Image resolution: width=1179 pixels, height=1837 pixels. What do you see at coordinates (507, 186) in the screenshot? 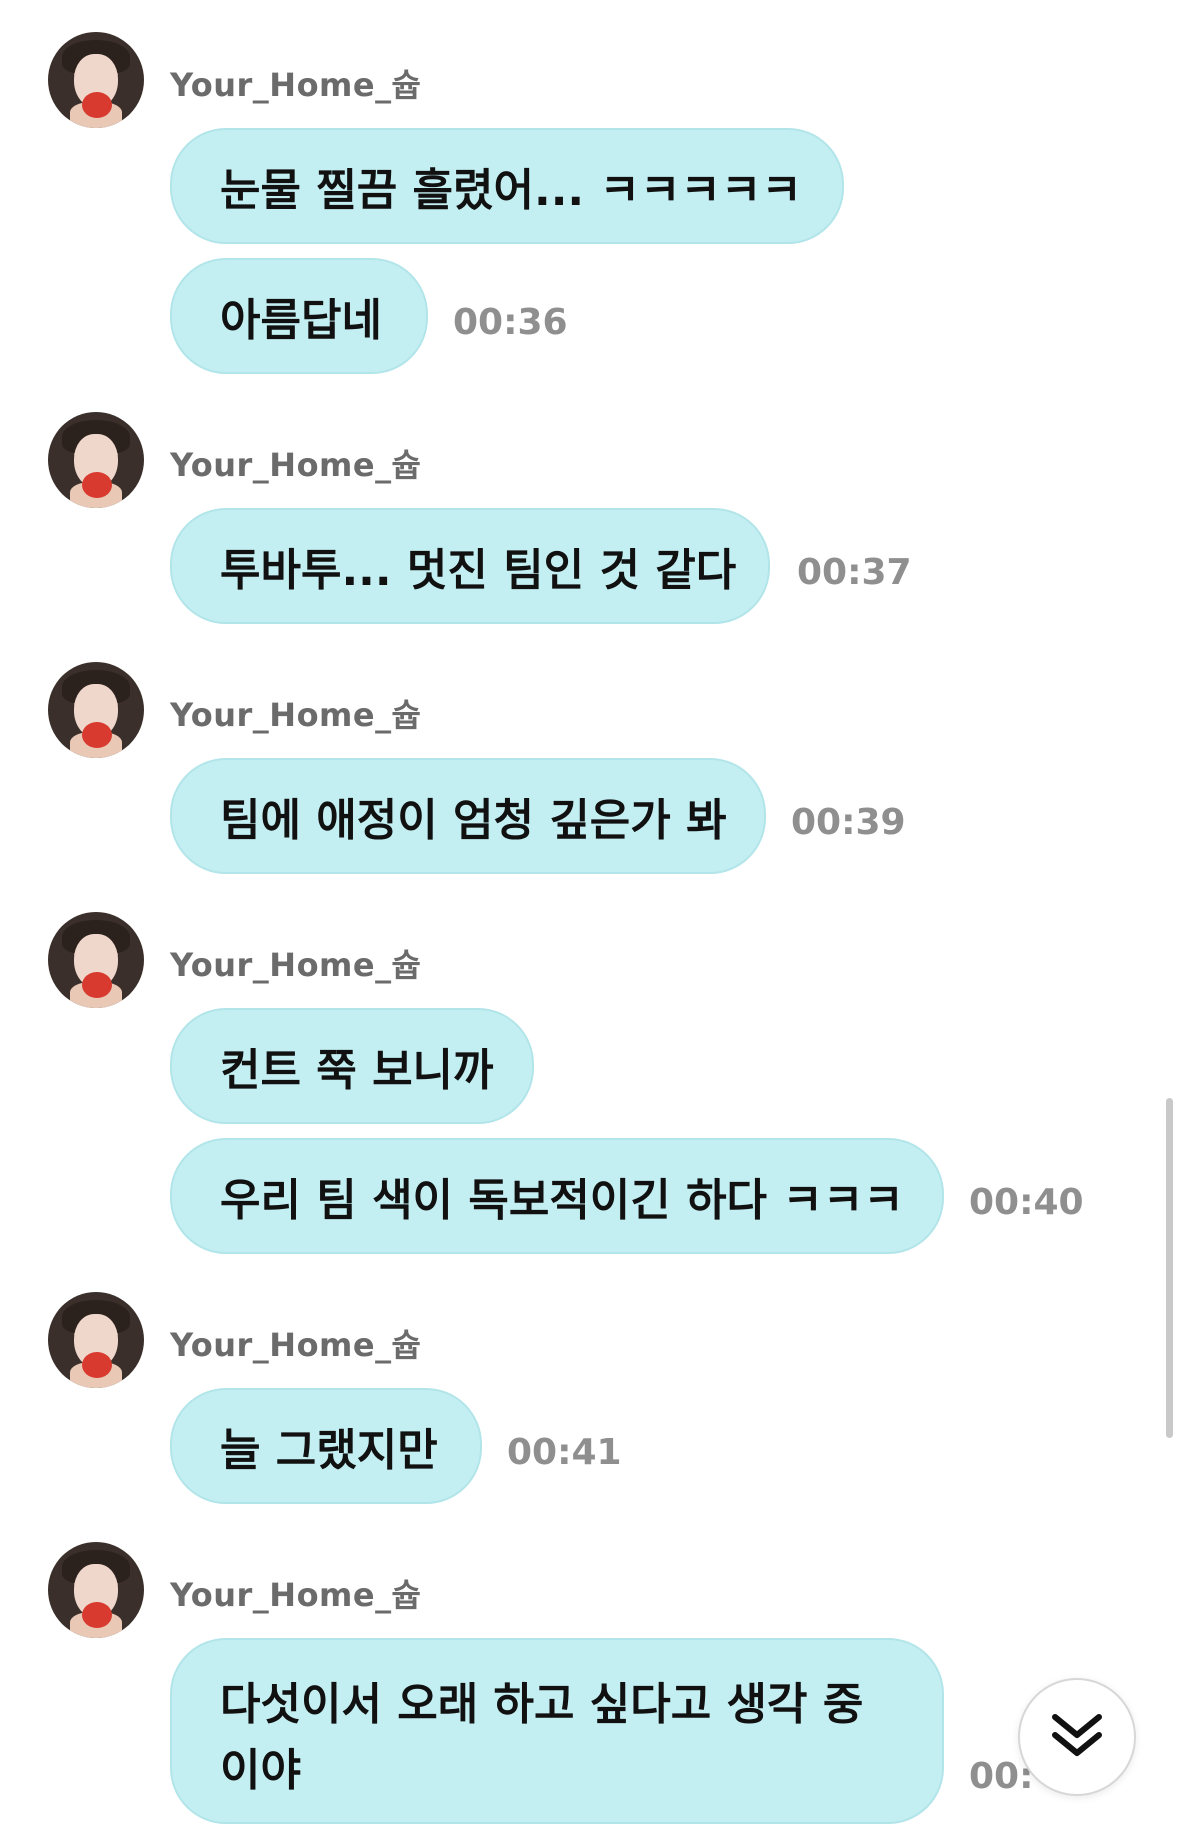
I see `message-bubble: 눈물 찔끔 흘렸어... ㅋㅋㅋㅋㅋ` at bounding box center [507, 186].